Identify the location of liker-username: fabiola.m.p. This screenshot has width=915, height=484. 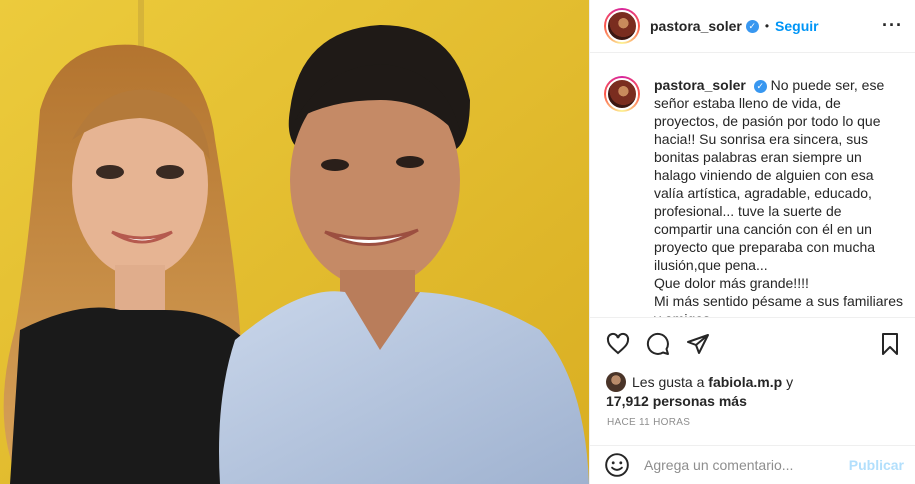
(745, 382).